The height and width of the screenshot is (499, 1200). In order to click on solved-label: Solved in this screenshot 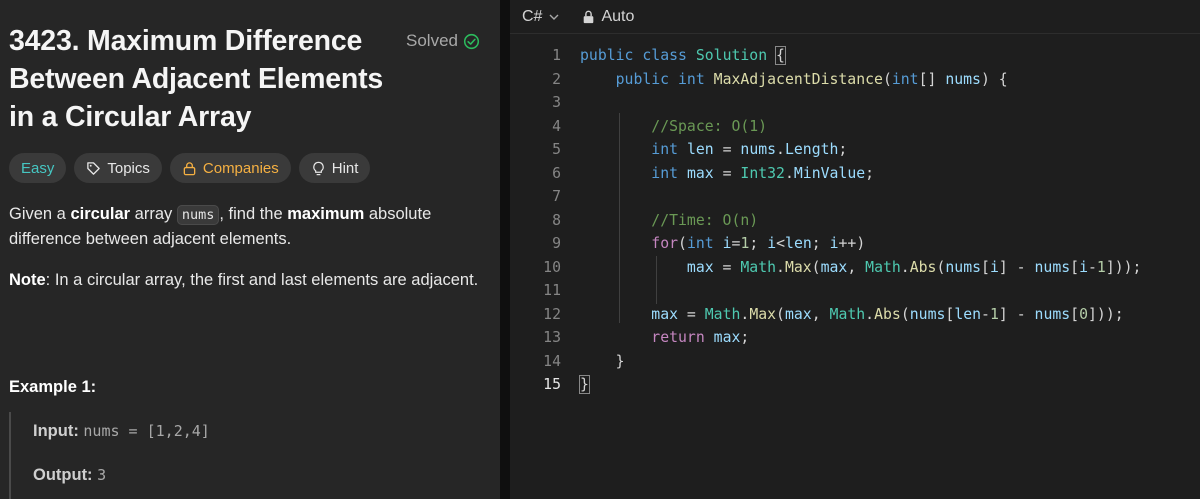, I will do `click(432, 40)`.